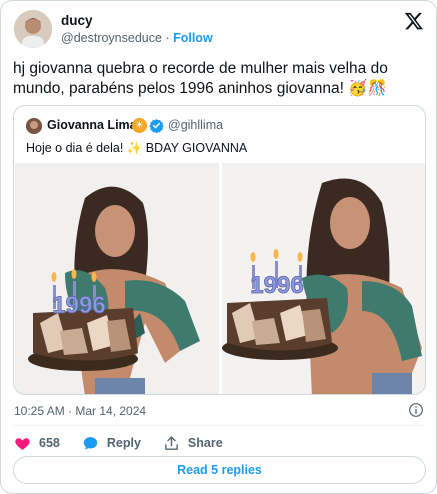 This screenshot has height=494, width=437. What do you see at coordinates (80, 411) in the screenshot?
I see `tweet-timestamp: 10:25 AM · Mar 14, 2024` at bounding box center [80, 411].